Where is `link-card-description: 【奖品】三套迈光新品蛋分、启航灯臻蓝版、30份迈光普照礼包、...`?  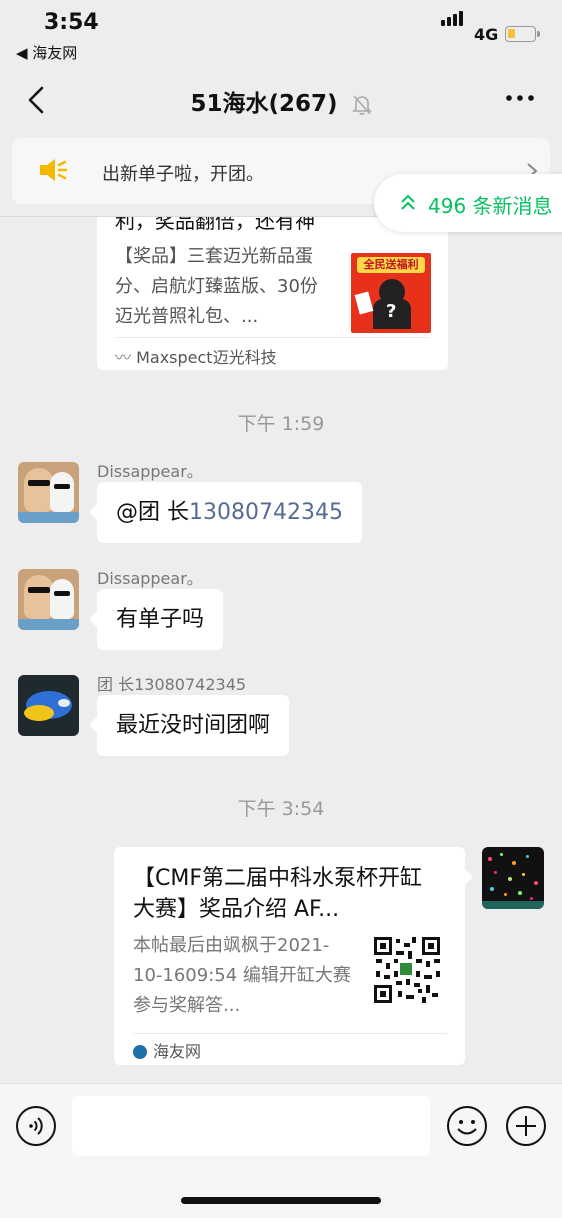 link-card-description: 【奖品】三套迈光新品蛋分、启航灯臻蓝版、30份迈光普照礼包、... is located at coordinates (216, 286).